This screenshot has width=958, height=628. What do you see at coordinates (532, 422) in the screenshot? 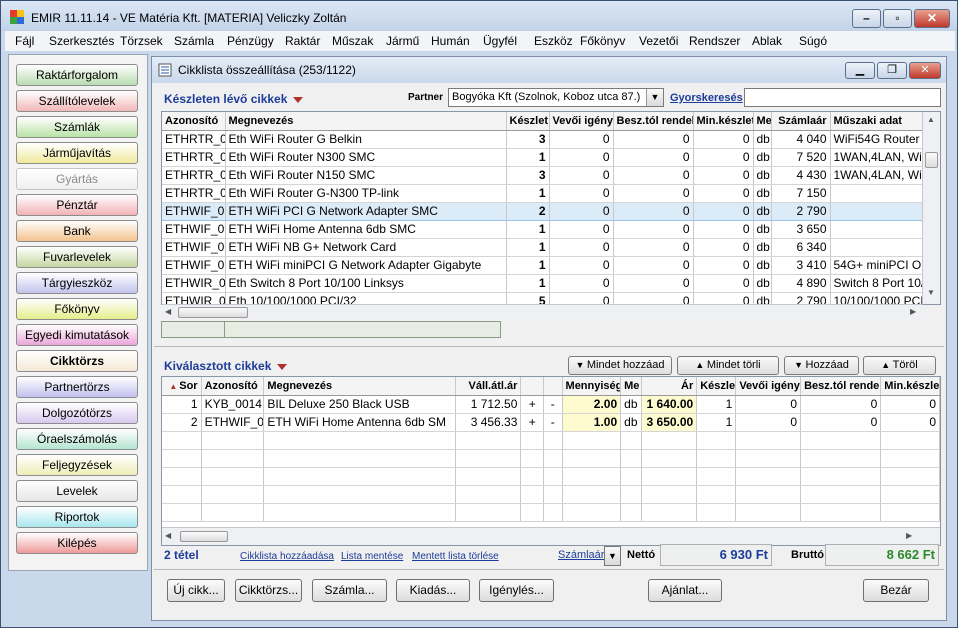
I see `increase-button: +` at bounding box center [532, 422].